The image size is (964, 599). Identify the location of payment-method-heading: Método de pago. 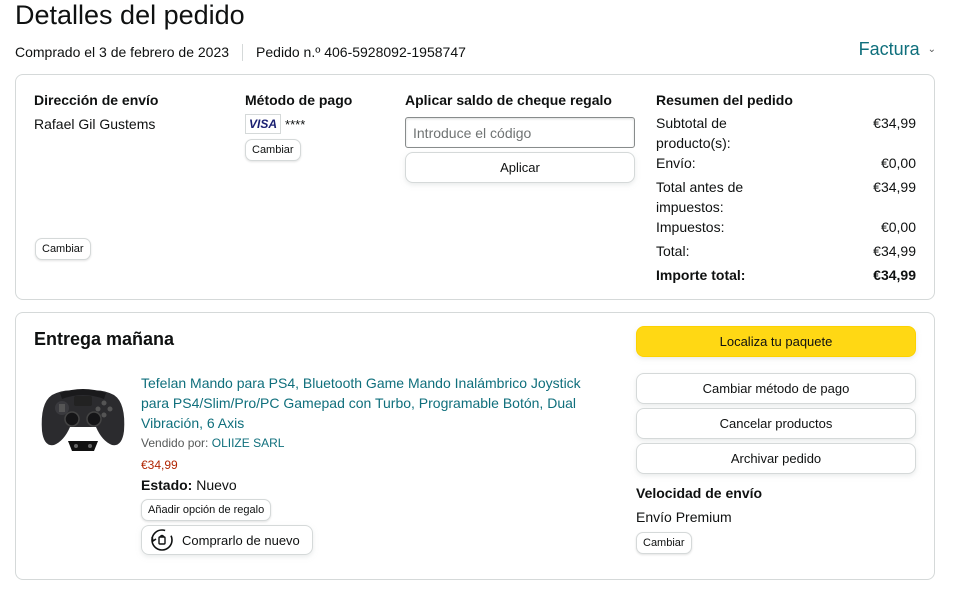
(299, 100).